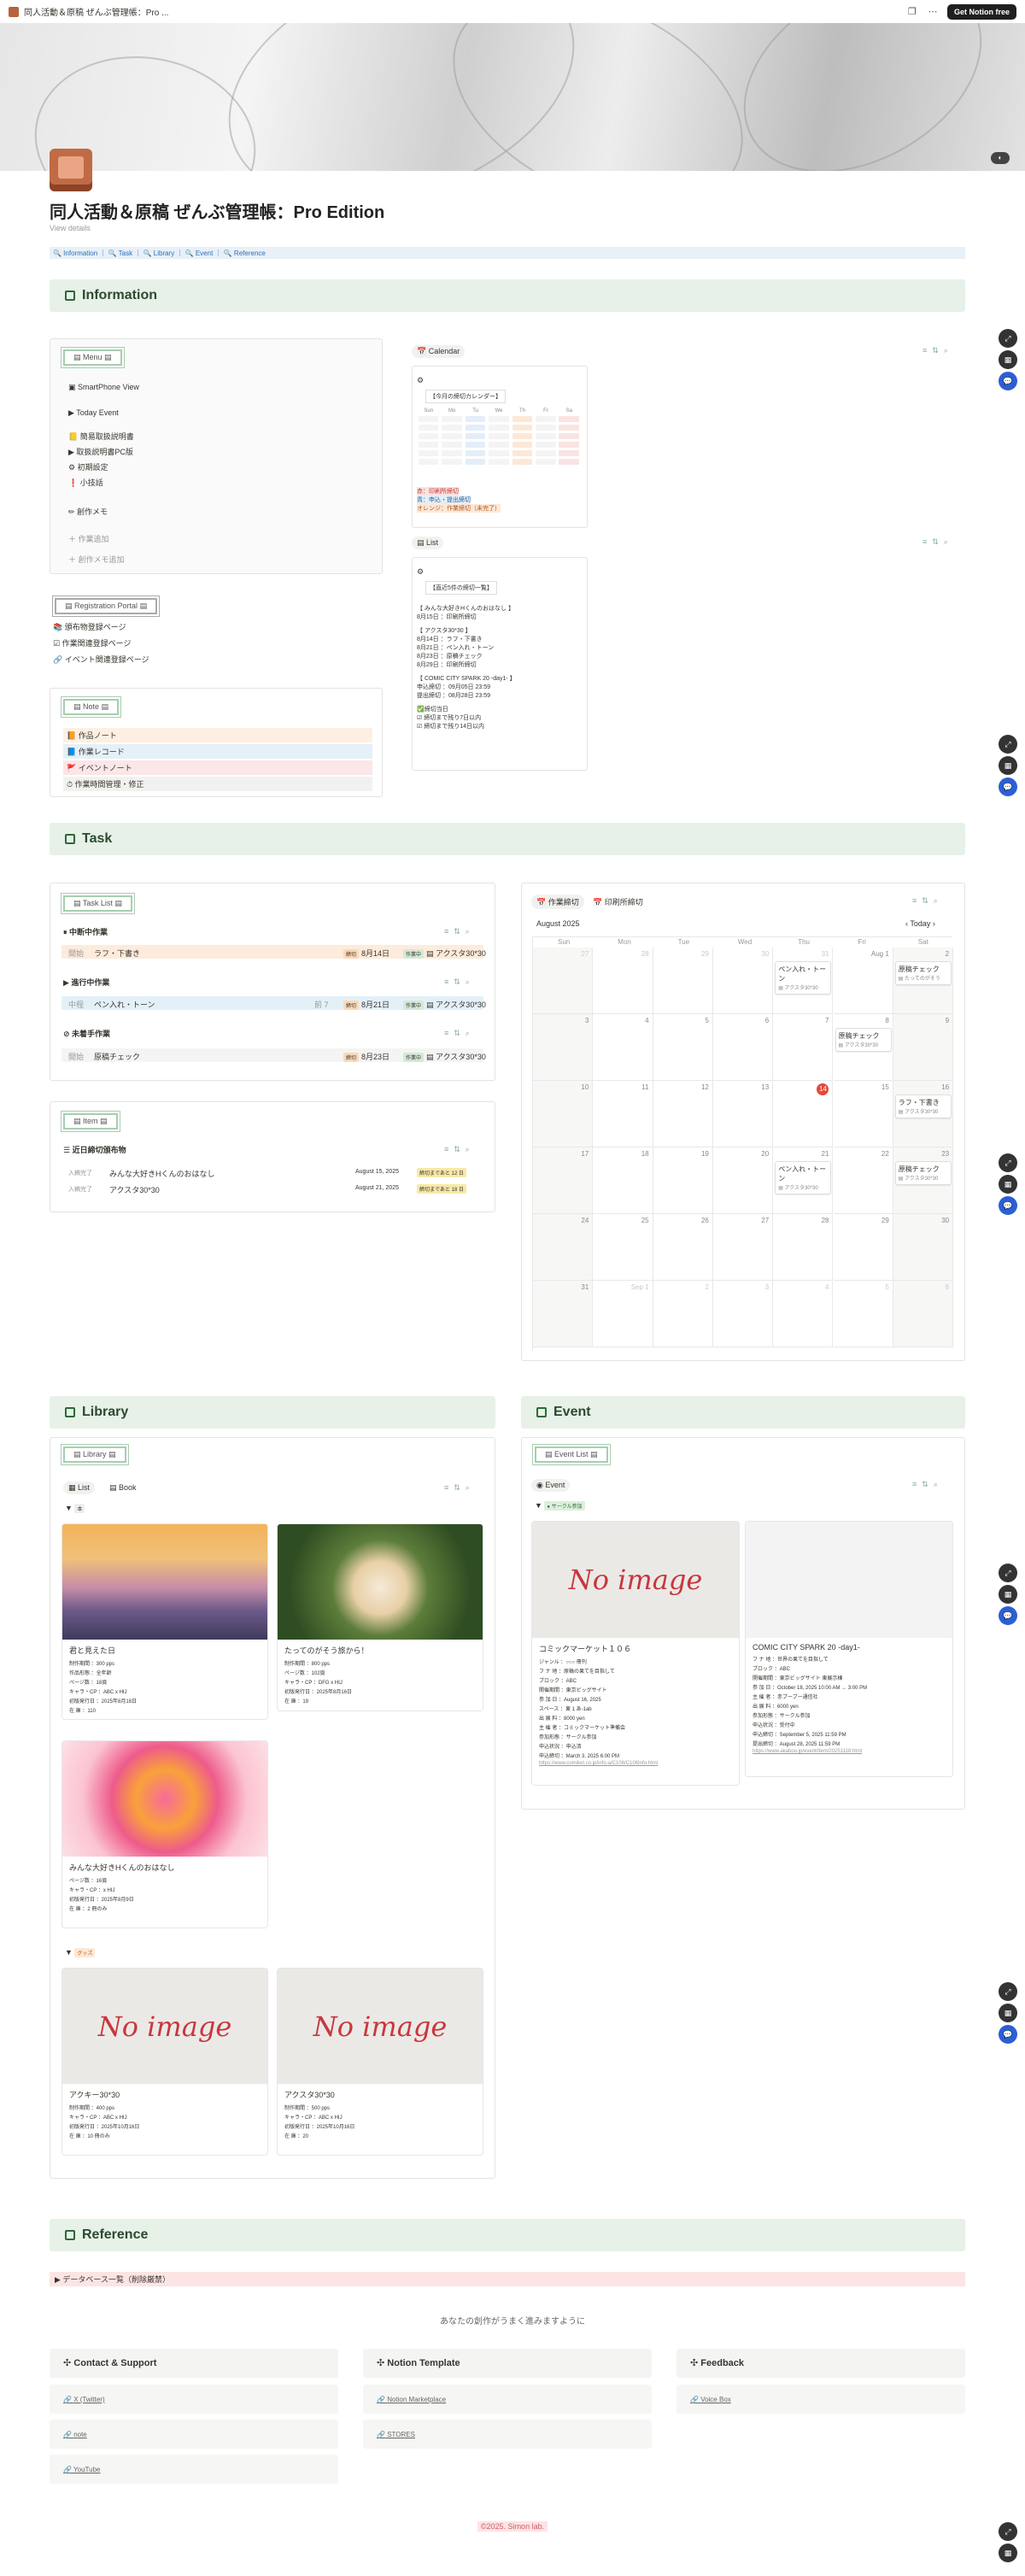 This screenshot has height=2576, width=1025. What do you see at coordinates (1000, 158) in the screenshot?
I see `cover-toggle-button: ◐` at bounding box center [1000, 158].